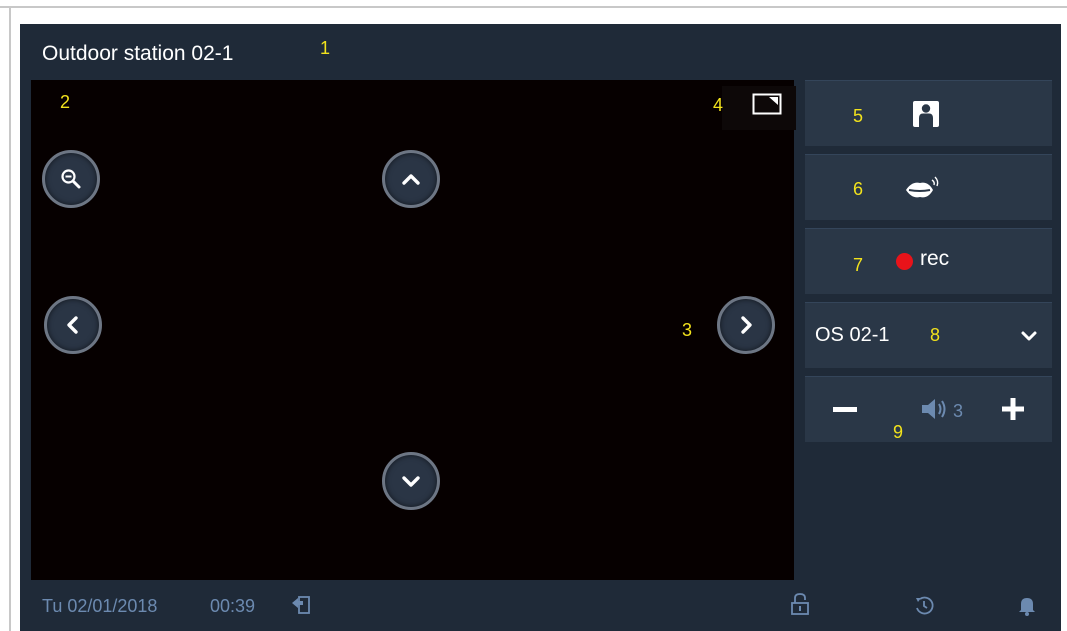 This screenshot has width=1067, height=631. What do you see at coordinates (540, 606) in the screenshot?
I see `status-bar: Tu 02/01/2018 00:39` at bounding box center [540, 606].